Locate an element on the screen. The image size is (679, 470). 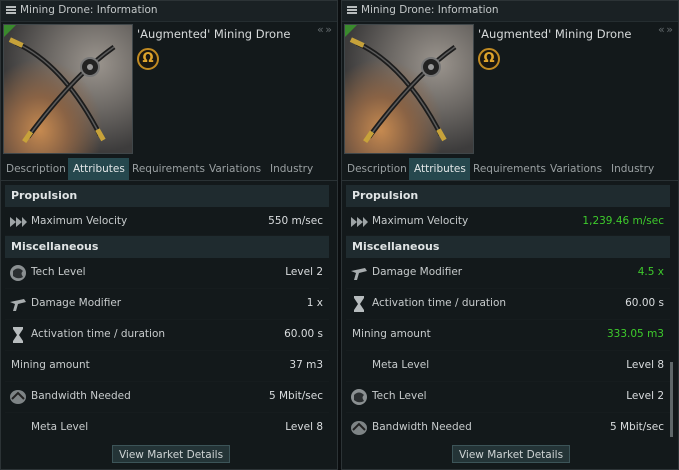
attribute-row: Damage Modifier 4.5 x is located at coordinates (508, 273).